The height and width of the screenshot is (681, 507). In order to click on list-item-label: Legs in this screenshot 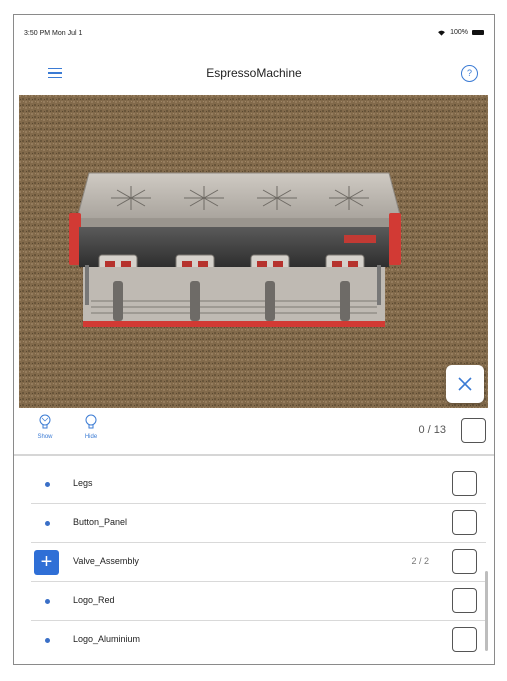, I will do `click(83, 483)`.